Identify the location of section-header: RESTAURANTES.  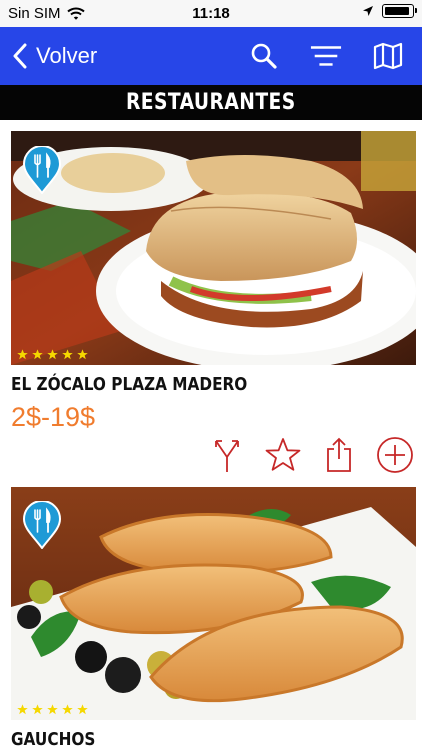
(211, 102).